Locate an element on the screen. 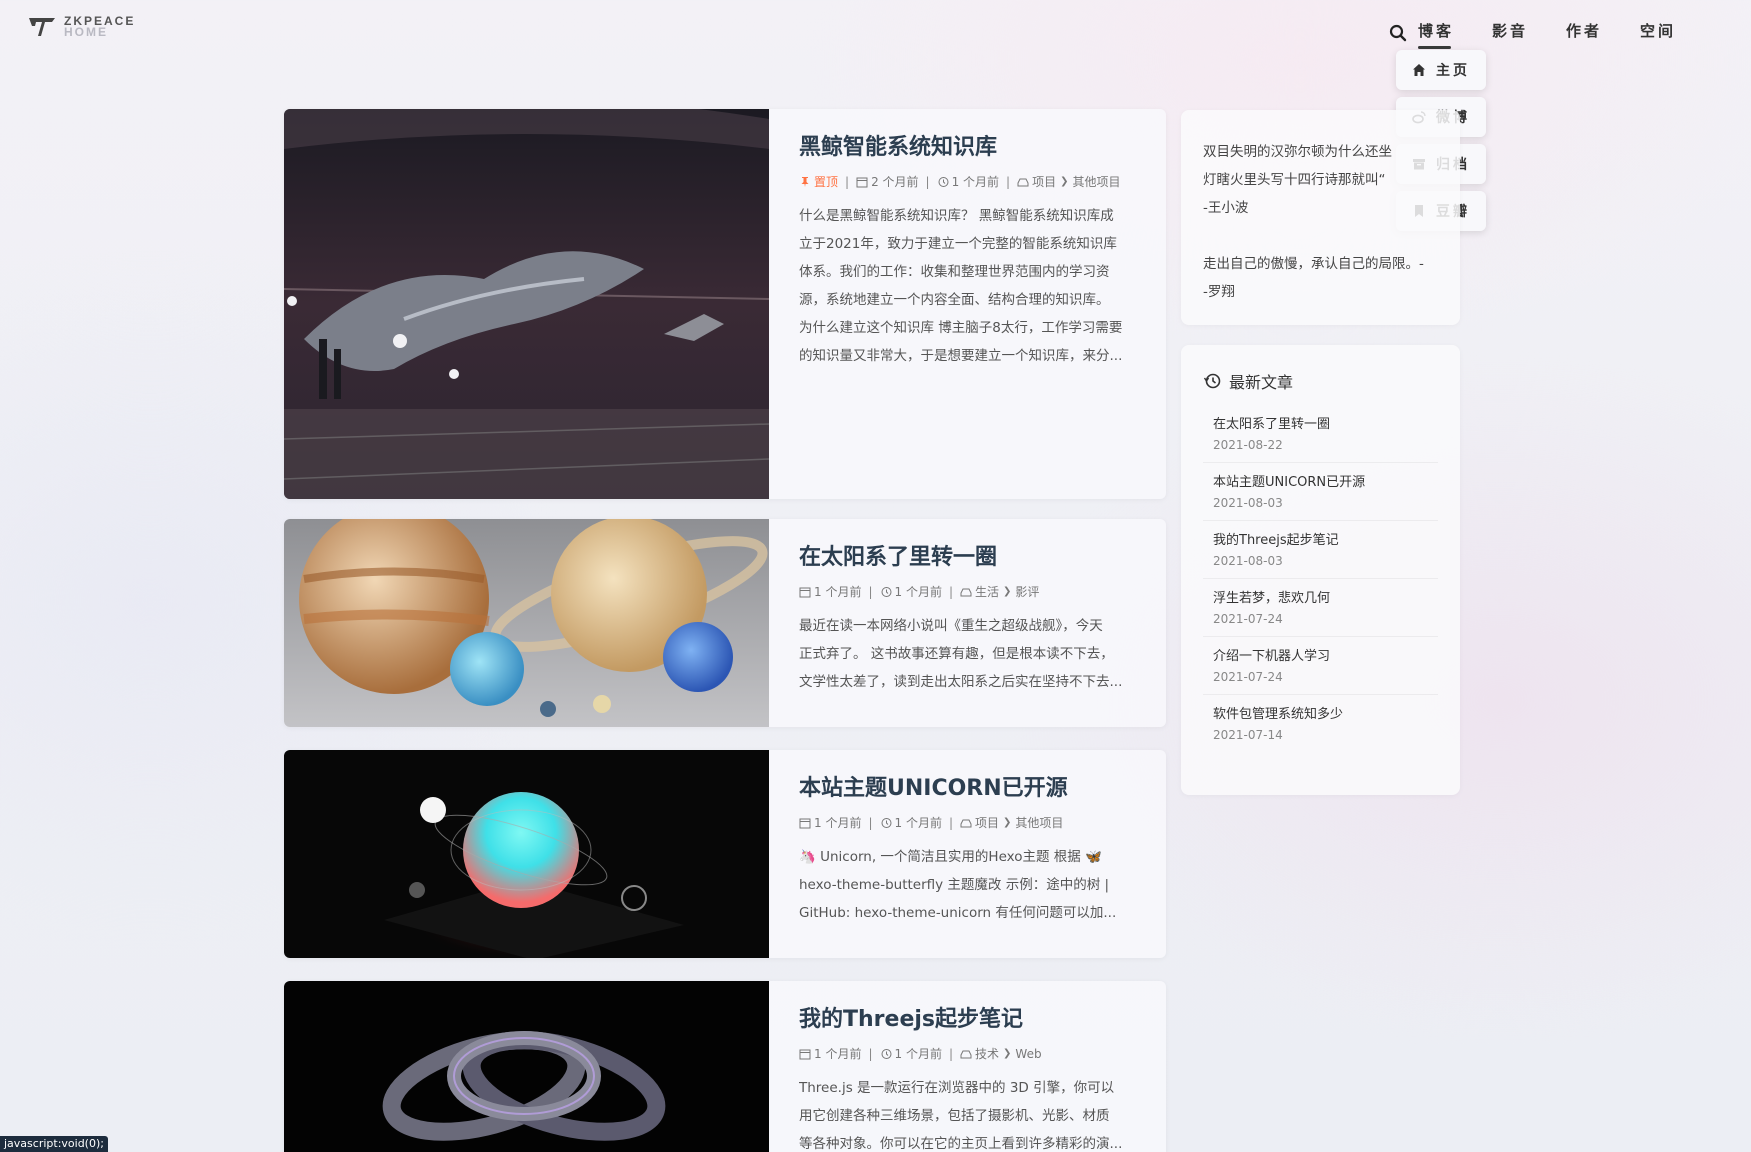 This screenshot has height=1152, width=1751. logo-subtitle: HOME is located at coordinates (86, 32).